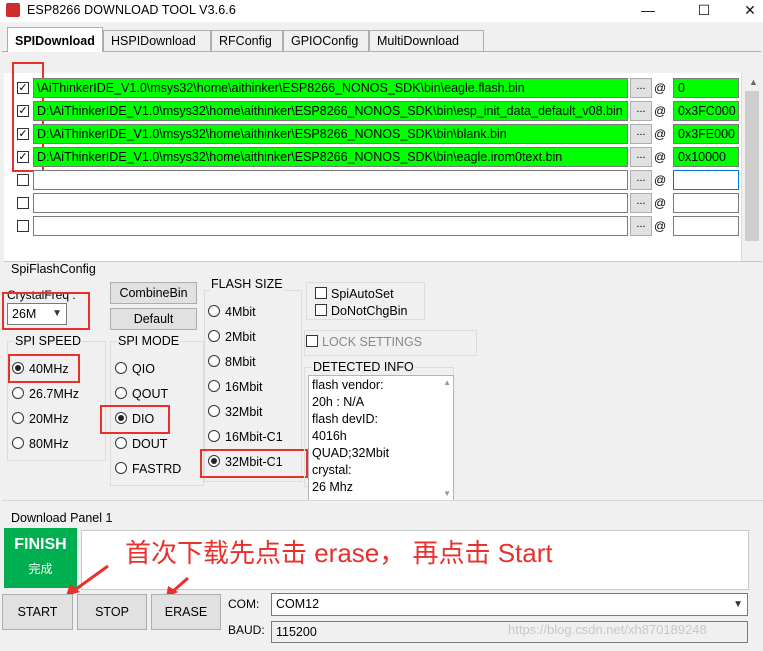 Image resolution: width=763 pixels, height=651 pixels. I want to click on baud-value: 115200, so click(296, 632).